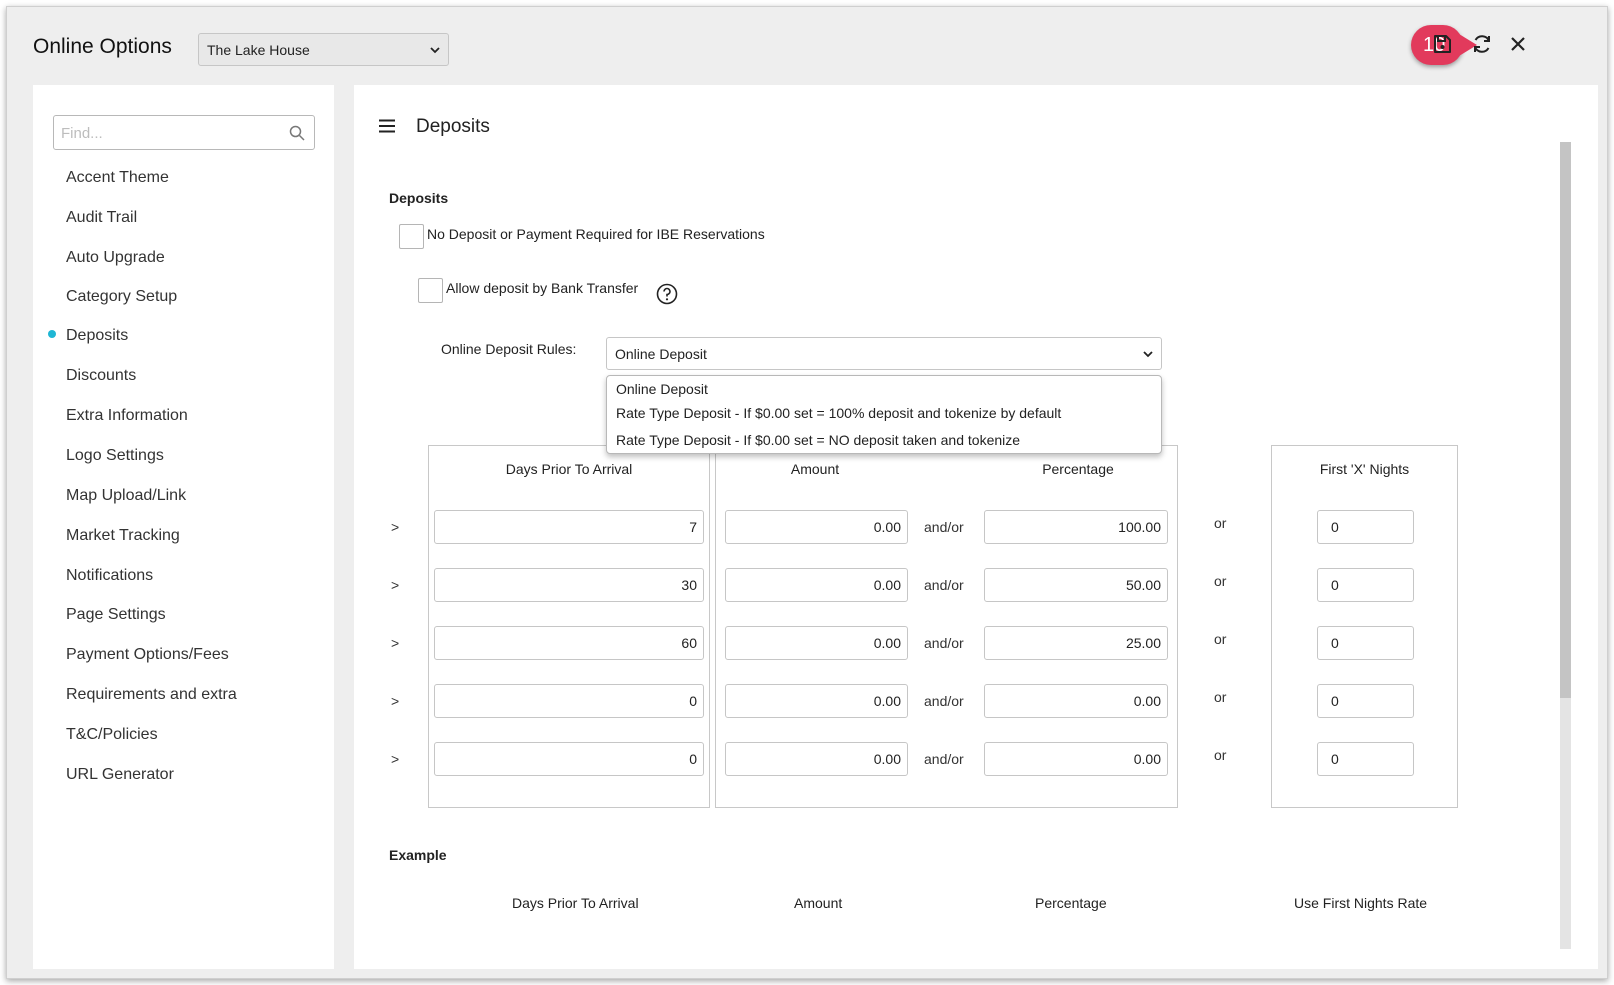 This screenshot has height=985, width=1614. I want to click on close-icon, so click(1518, 44).